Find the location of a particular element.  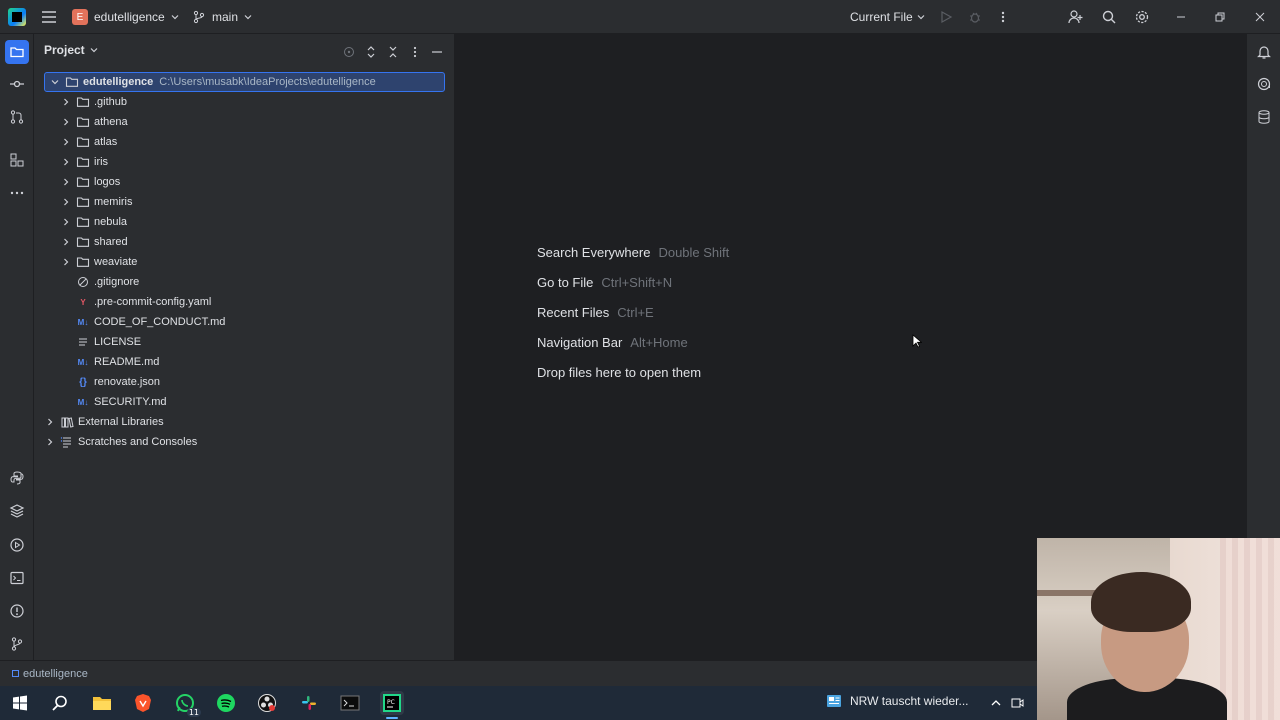

hide-panel-icon is located at coordinates (437, 52).